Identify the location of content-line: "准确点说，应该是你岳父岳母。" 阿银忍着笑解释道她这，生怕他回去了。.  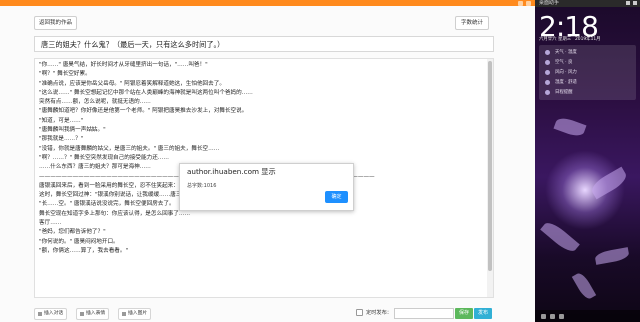
(132, 83).